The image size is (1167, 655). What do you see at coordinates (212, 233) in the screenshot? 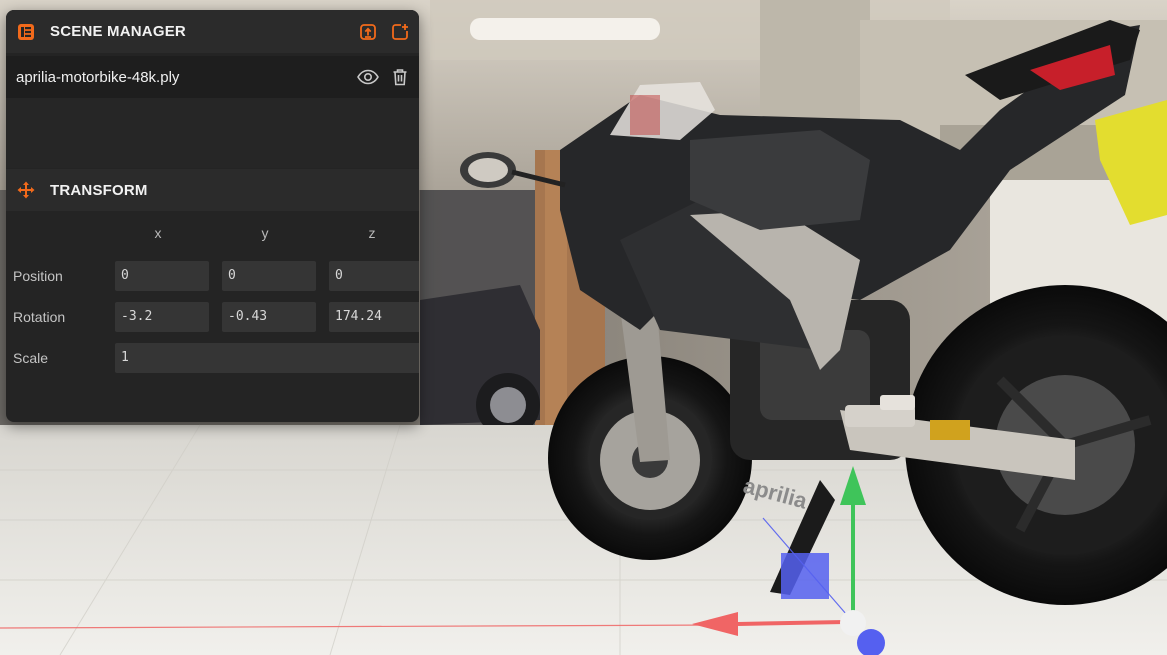
I see `axis-header-row: x y z` at bounding box center [212, 233].